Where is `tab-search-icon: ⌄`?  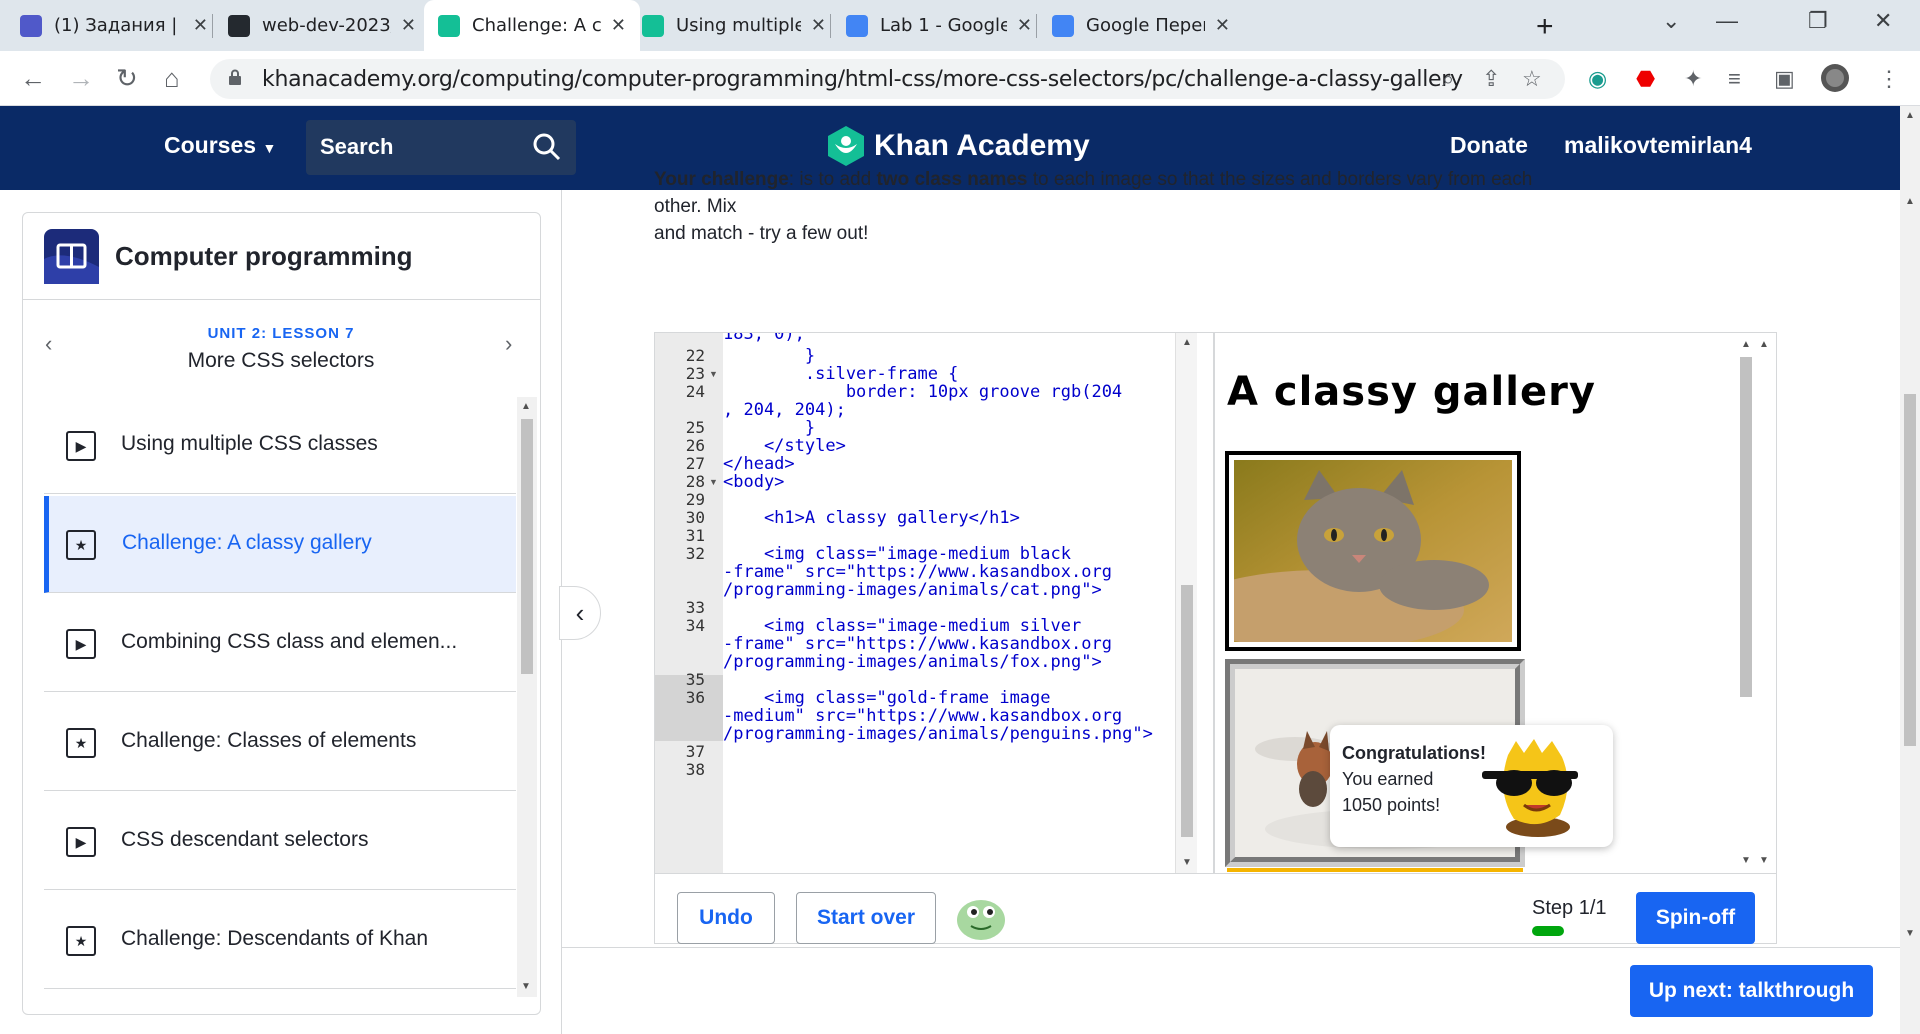 tab-search-icon: ⌄ is located at coordinates (1671, 21).